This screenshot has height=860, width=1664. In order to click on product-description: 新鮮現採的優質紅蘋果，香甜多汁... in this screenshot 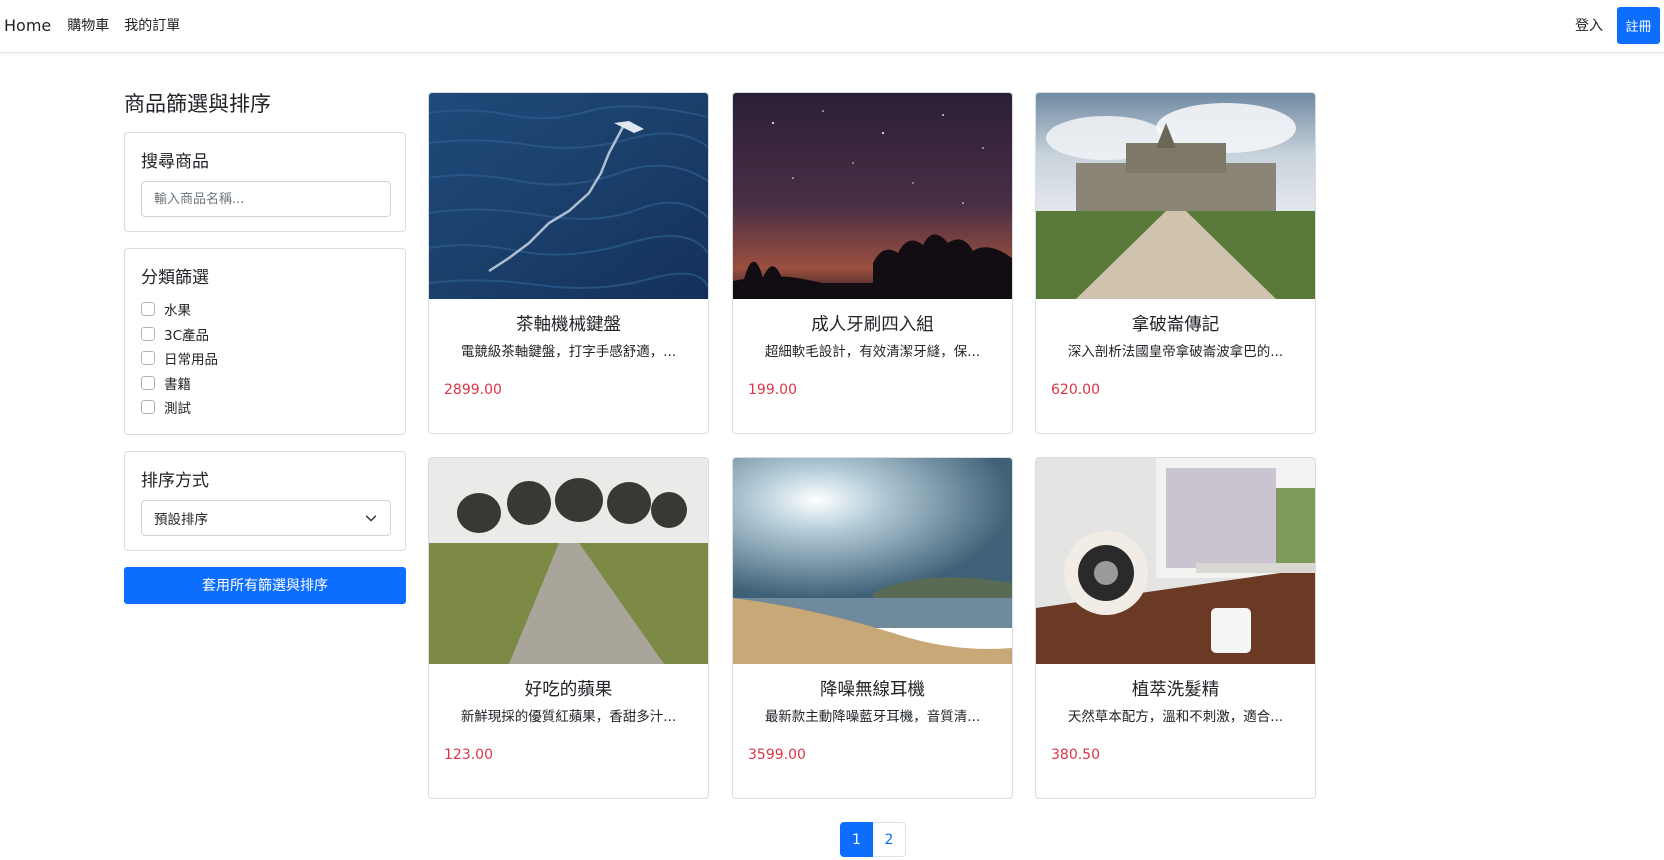, I will do `click(568, 717)`.